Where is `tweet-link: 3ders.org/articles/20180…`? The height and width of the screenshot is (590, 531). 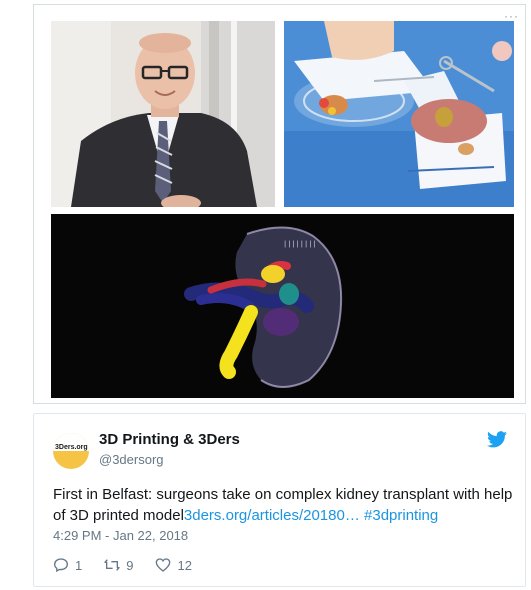 tweet-link: 3ders.org/articles/20180… is located at coordinates (272, 515).